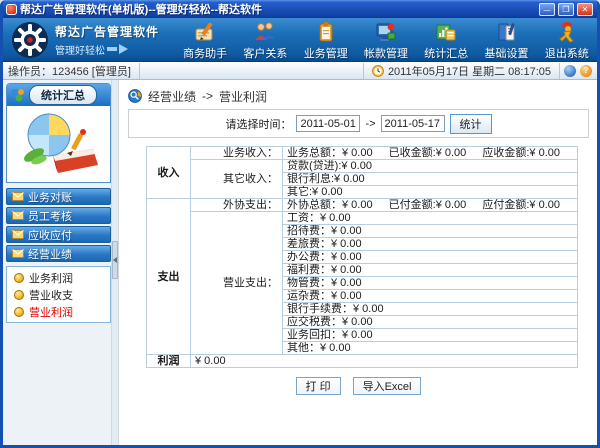 Image resolution: width=600 pixels, height=448 pixels. I want to click on received-amount: 已收金额:¥ 0.00, so click(427, 153).